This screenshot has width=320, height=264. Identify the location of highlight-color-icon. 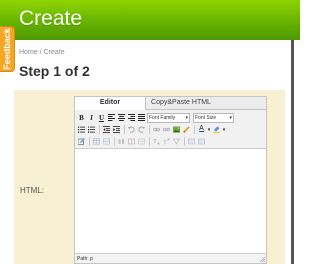
(216, 129).